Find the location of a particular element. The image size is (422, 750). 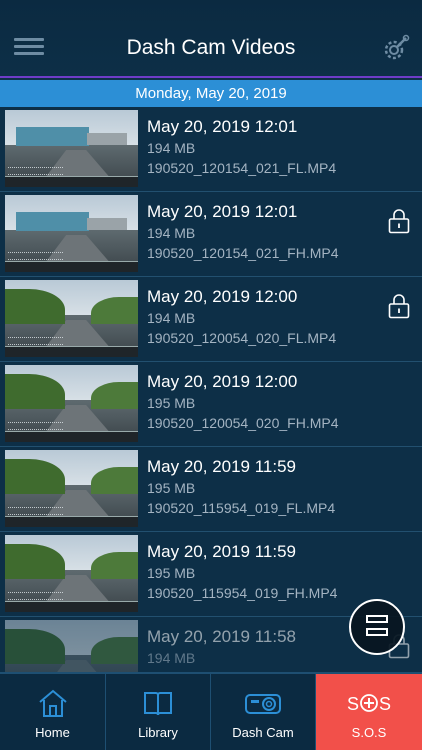

video-filename: 190520_120154_021_FL.MP4 is located at coordinates (242, 168).